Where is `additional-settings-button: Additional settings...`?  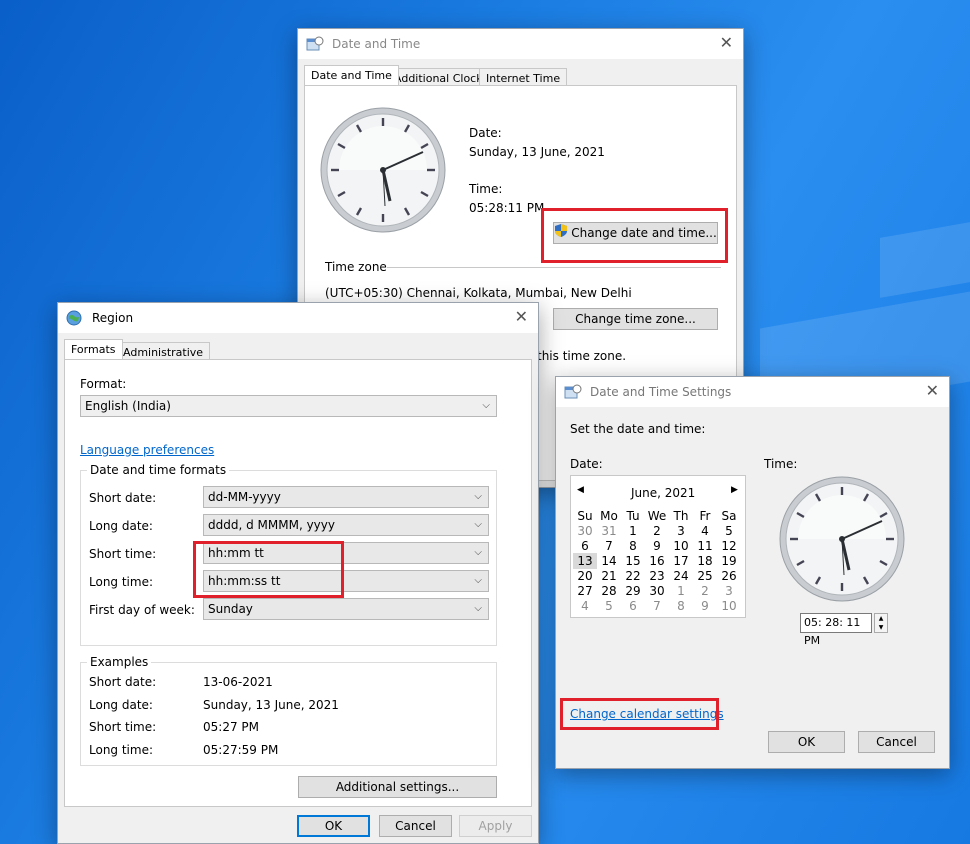 additional-settings-button: Additional settings... is located at coordinates (397, 787).